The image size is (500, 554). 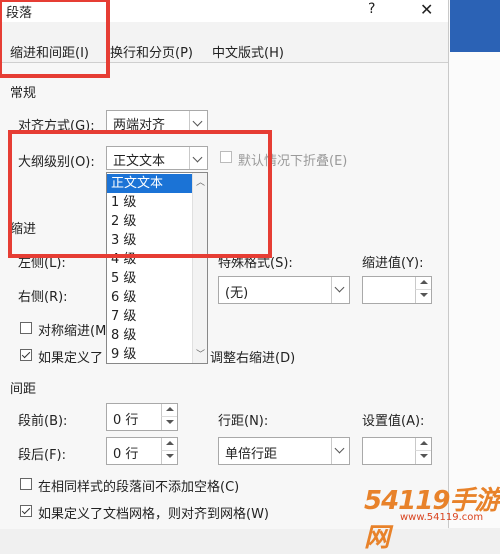 I want to click on tab-label: 换行和分页(P), so click(x=151, y=53).